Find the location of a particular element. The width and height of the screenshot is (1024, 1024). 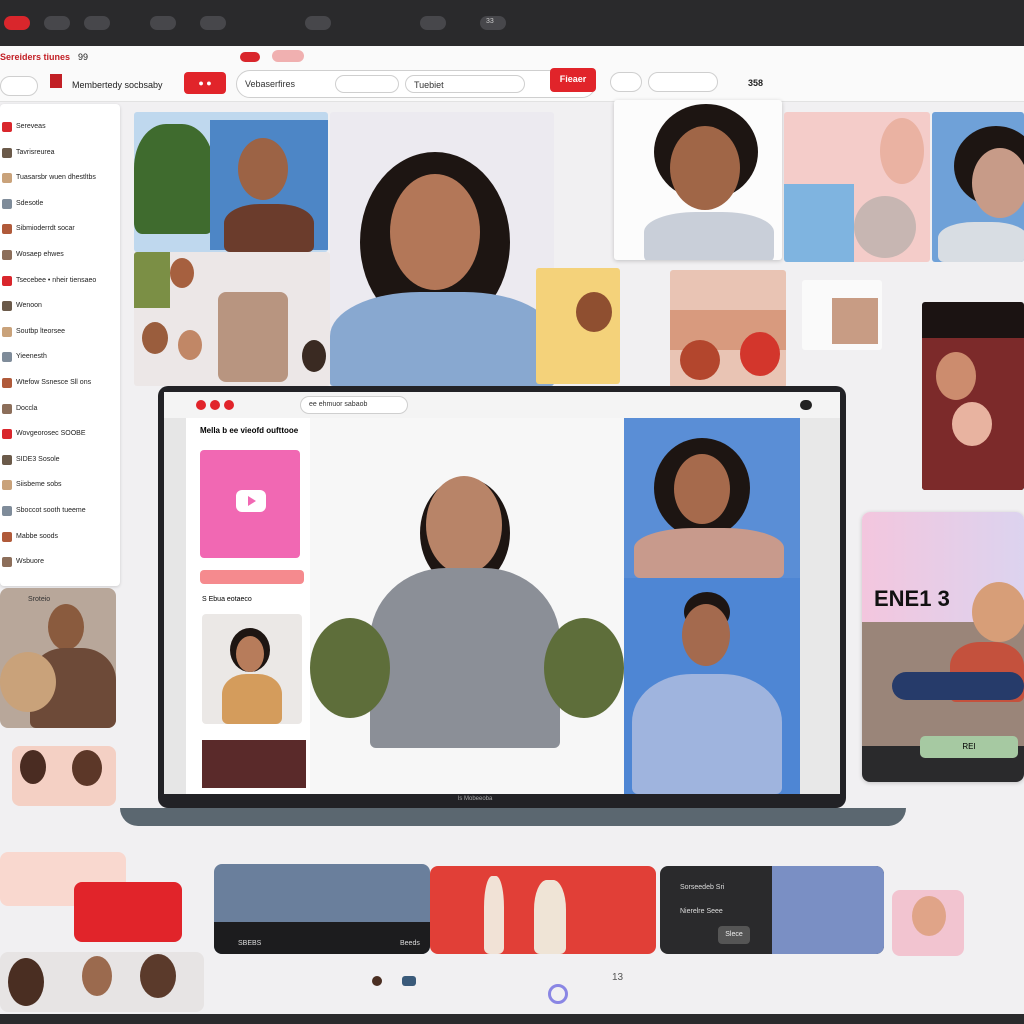

collage-tile-desert is located at coordinates (728, 329).